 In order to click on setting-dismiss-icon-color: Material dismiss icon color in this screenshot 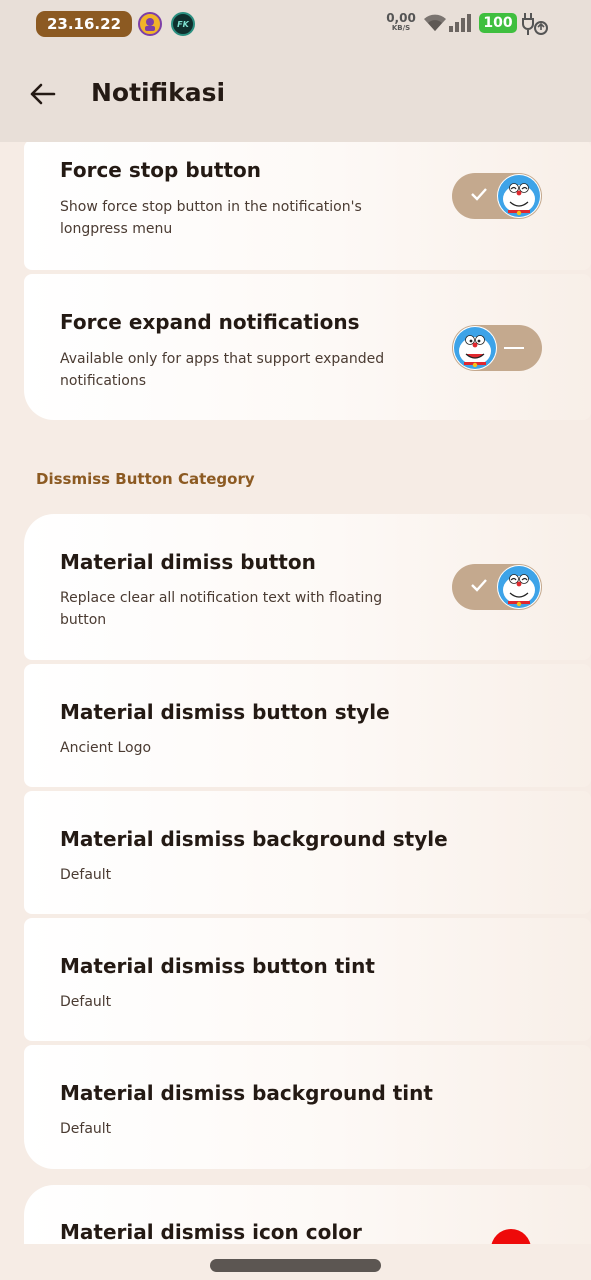, I will do `click(307, 1214)`.